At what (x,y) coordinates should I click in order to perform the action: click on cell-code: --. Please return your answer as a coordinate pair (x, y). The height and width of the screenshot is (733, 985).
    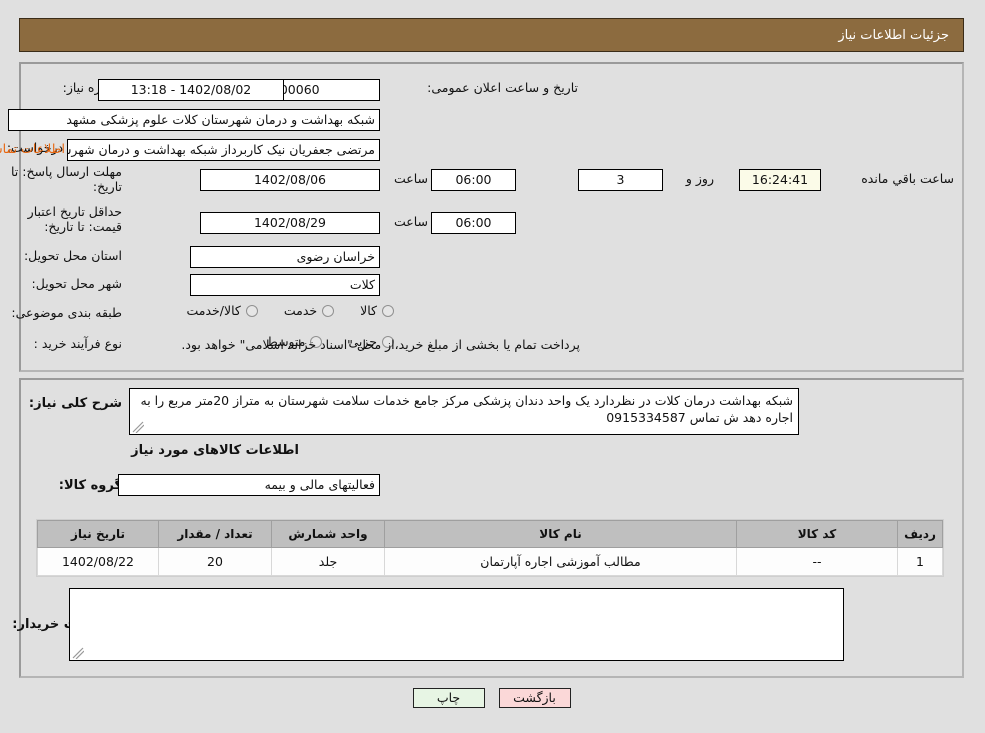
    Looking at the image, I should click on (818, 561).